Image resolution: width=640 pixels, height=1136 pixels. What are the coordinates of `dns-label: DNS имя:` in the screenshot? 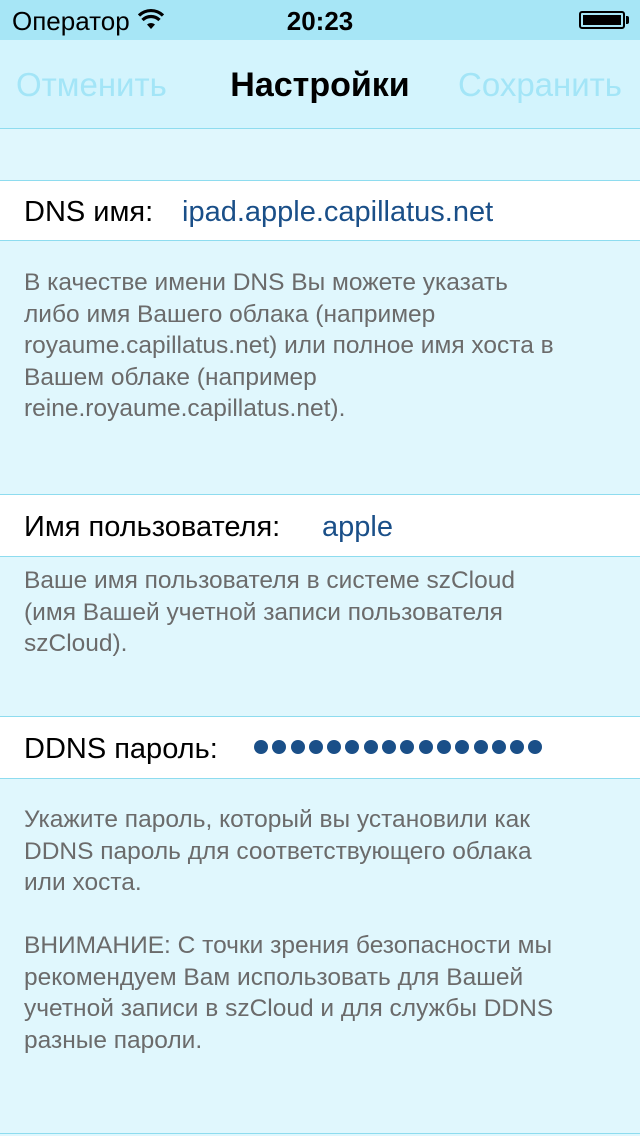 It's located at (89, 212).